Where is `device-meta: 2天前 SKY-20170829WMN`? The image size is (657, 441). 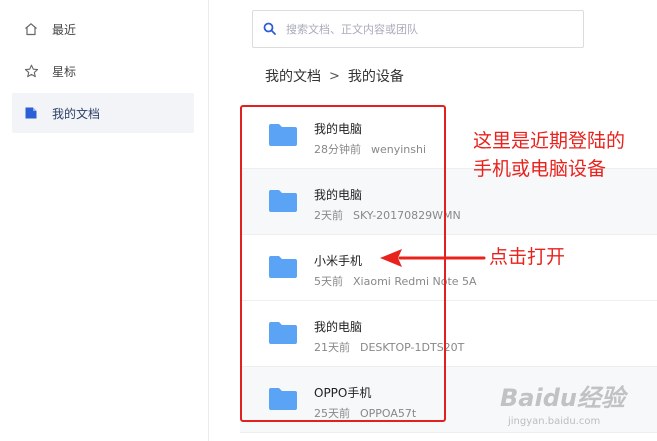 device-meta: 2天前 SKY-20170829WMN is located at coordinates (387, 215).